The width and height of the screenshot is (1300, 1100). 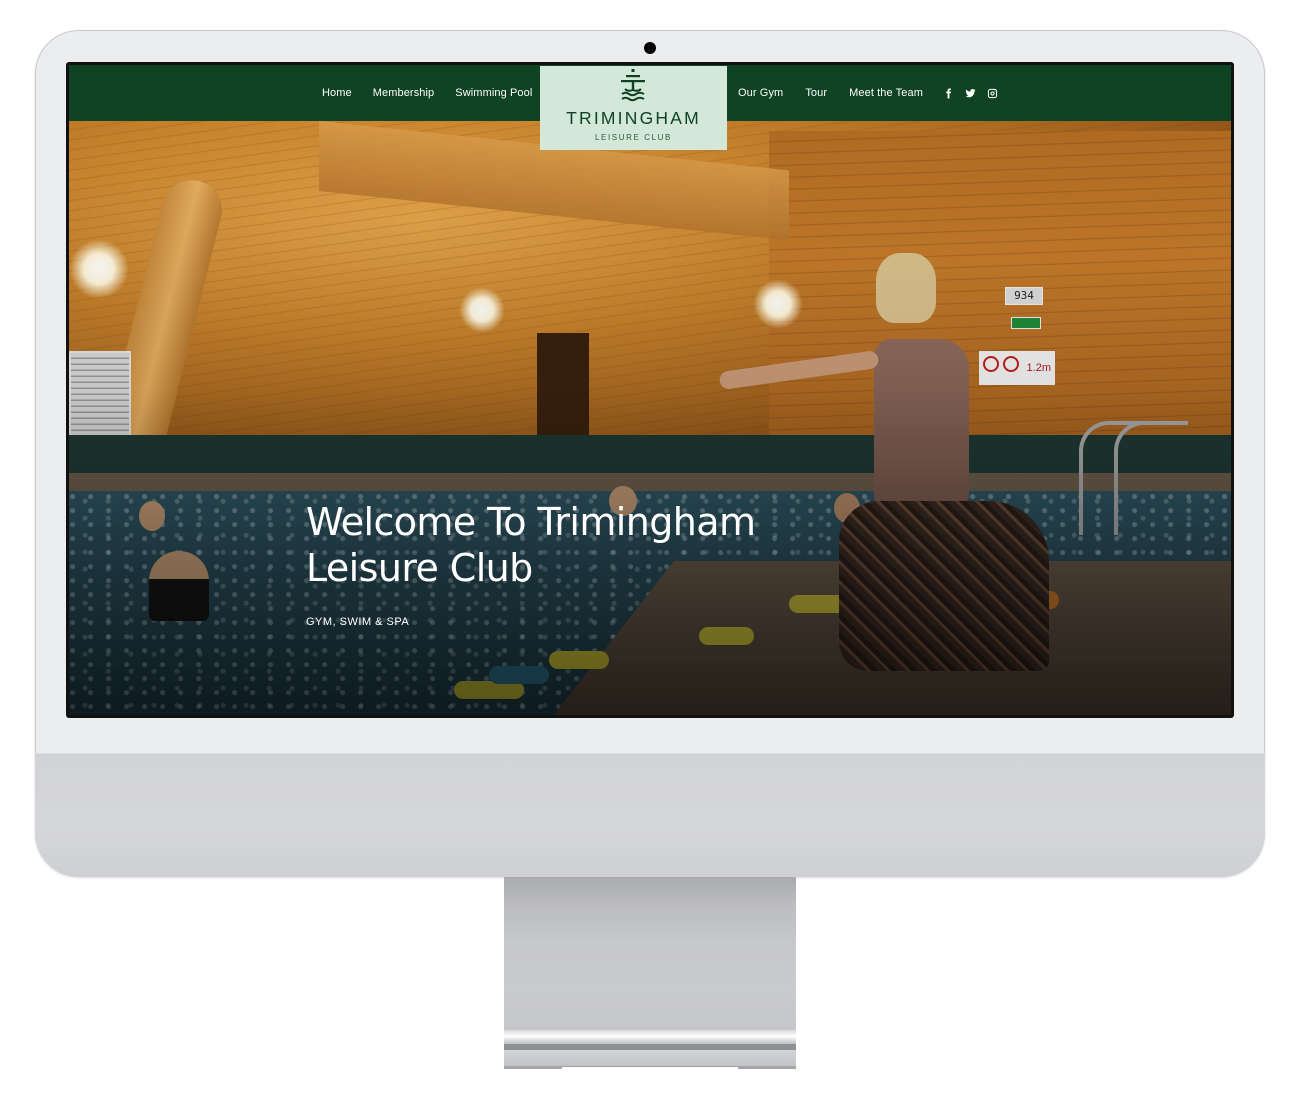 What do you see at coordinates (337, 93) in the screenshot?
I see `nav-link-home: Home` at bounding box center [337, 93].